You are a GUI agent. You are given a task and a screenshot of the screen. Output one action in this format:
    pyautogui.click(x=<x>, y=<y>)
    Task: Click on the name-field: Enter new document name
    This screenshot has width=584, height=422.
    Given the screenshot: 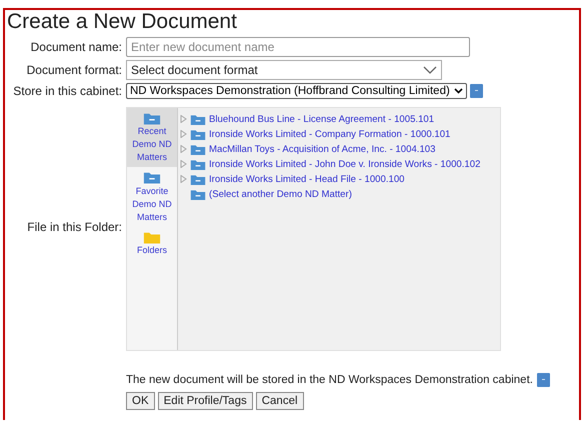 What is the action you would take?
    pyautogui.click(x=298, y=47)
    